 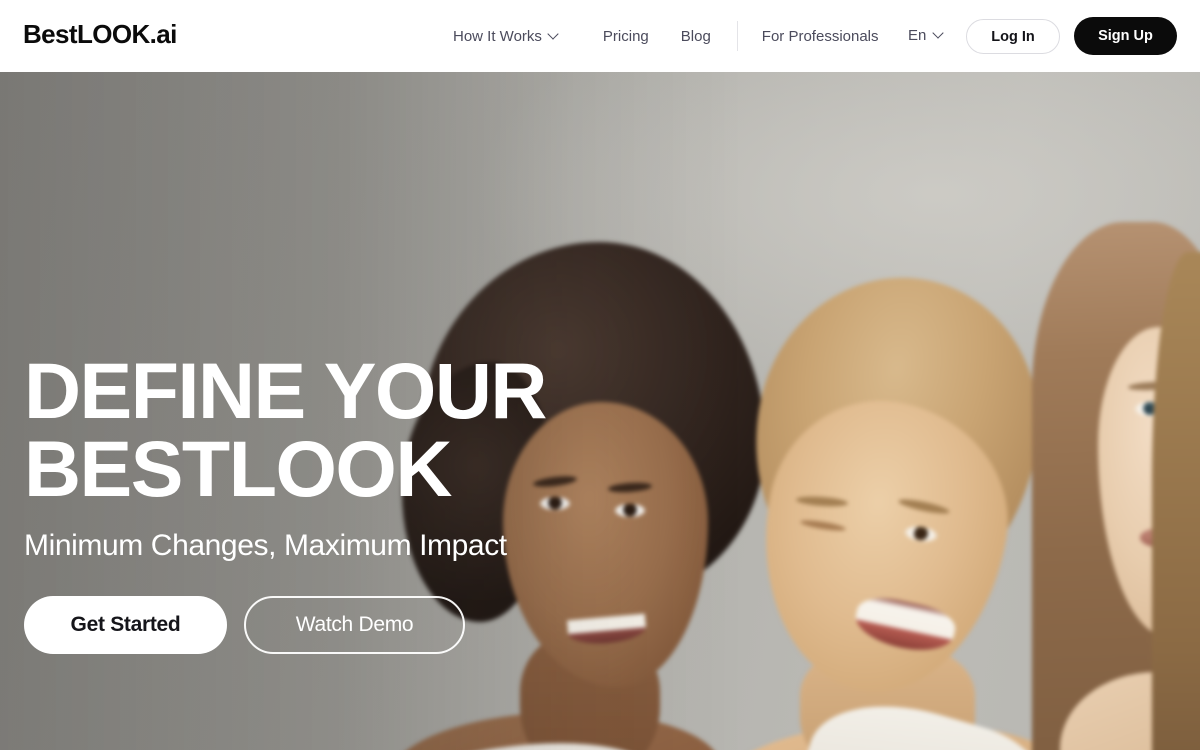 I want to click on nav-item-blog-label: Blog, so click(x=695, y=36).